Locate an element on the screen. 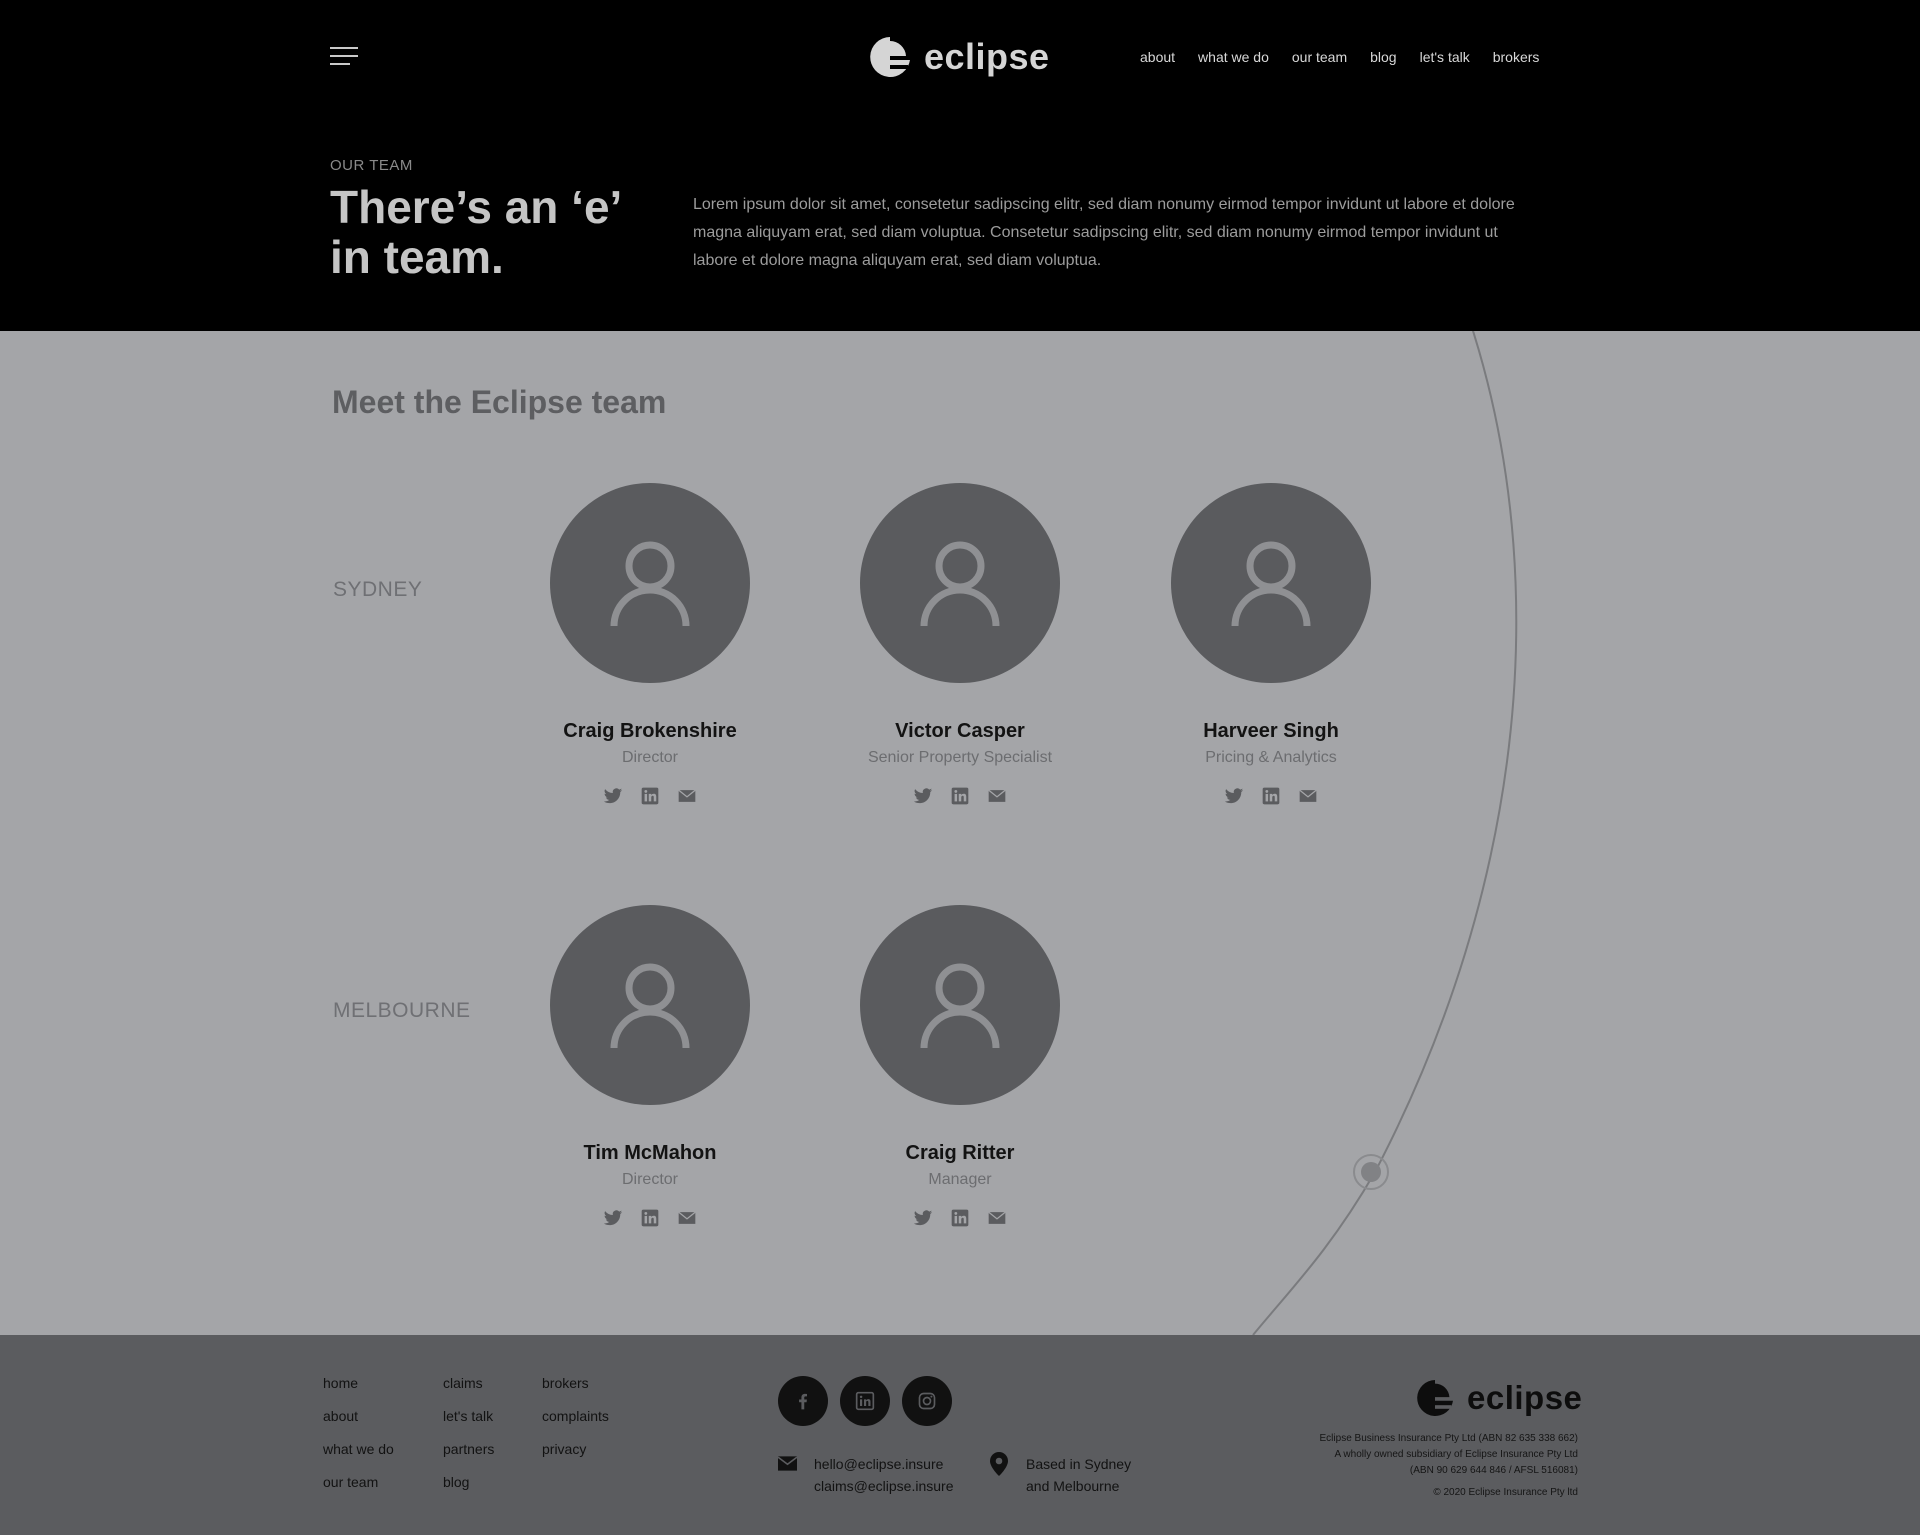  city-label-sydney: SYDNEY is located at coordinates (378, 589).